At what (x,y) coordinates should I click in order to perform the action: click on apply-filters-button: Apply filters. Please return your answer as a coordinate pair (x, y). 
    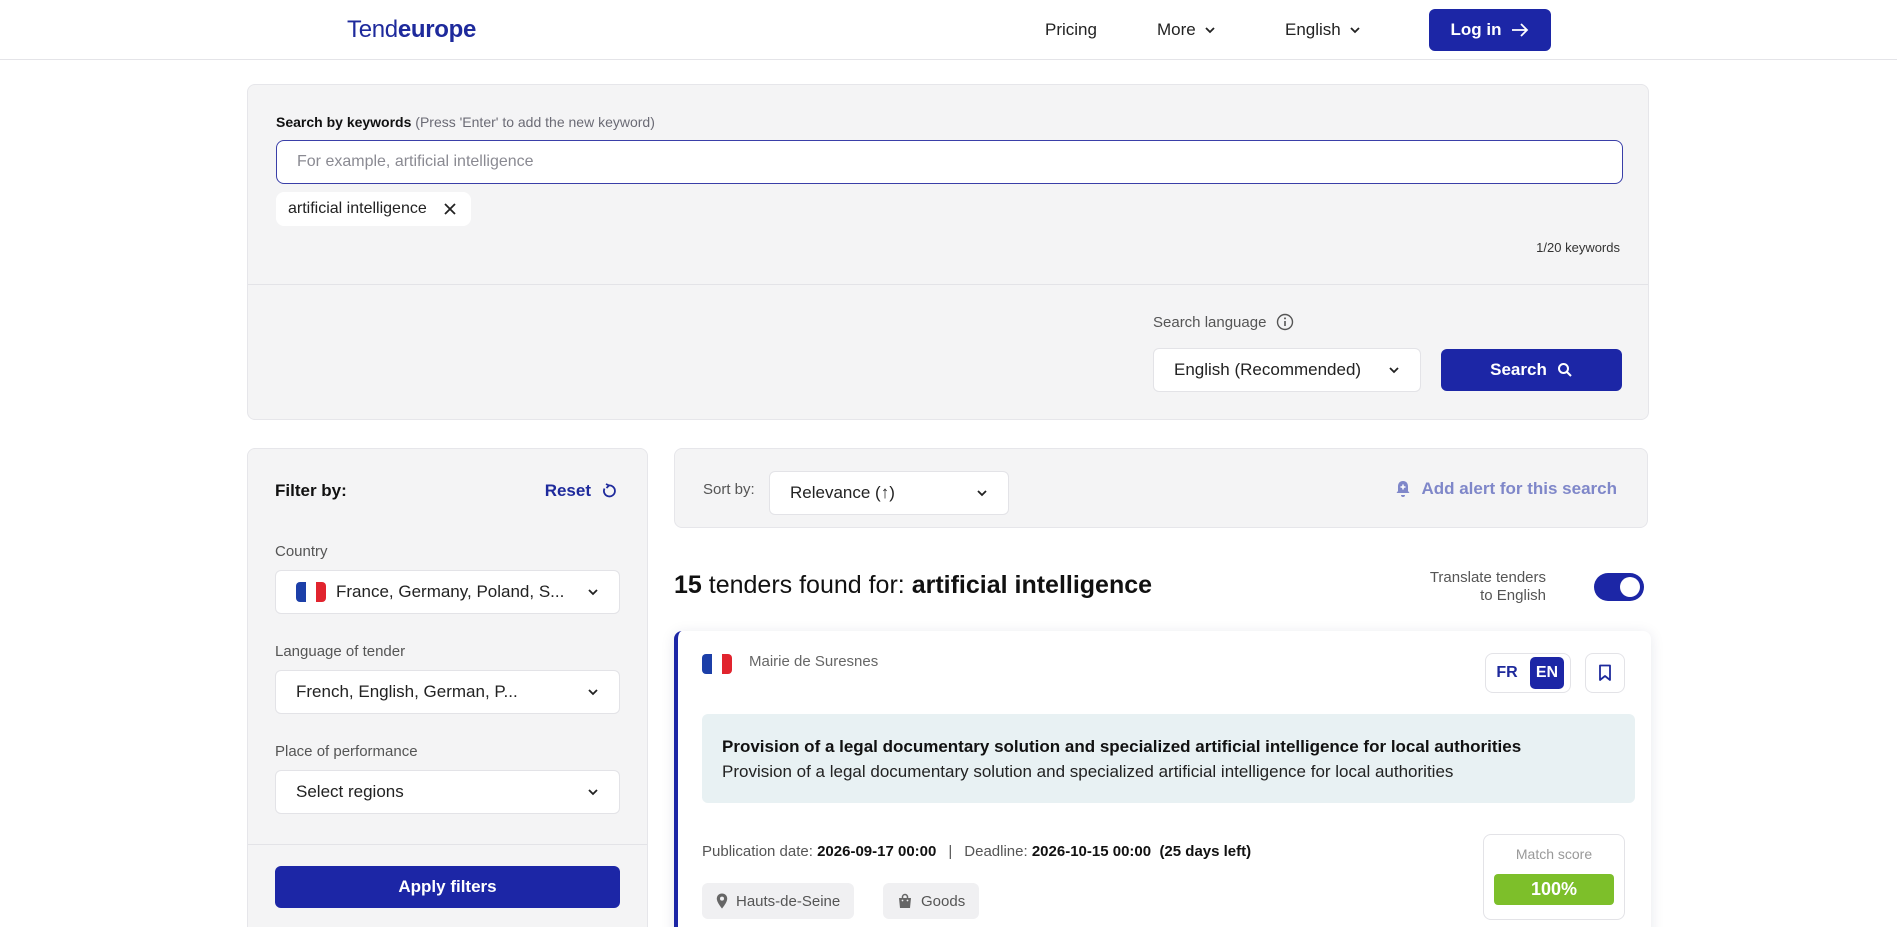
    Looking at the image, I should click on (447, 887).